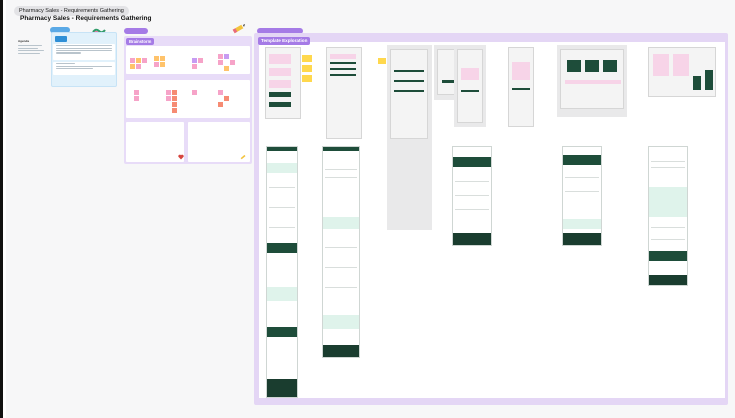  Describe the element at coordinates (470, 86) in the screenshot. I see `wireframe-product-detail` at that location.